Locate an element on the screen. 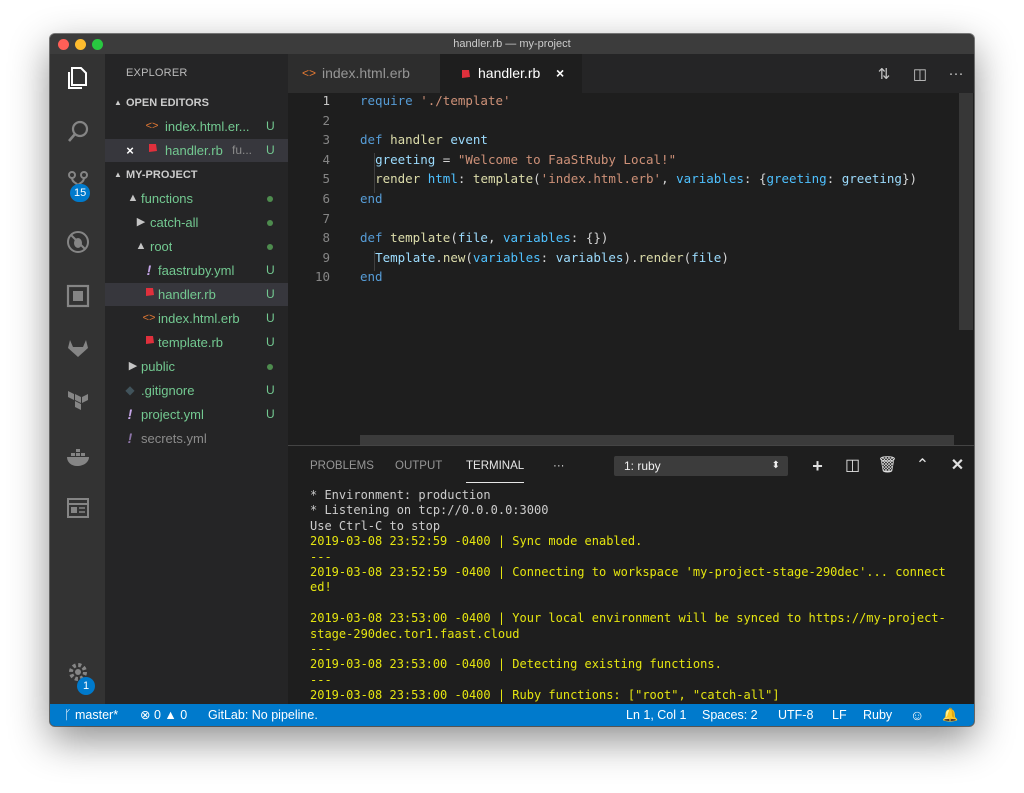 Image resolution: width=1024 pixels, height=793 pixels. terminal-line: * Environment: production is located at coordinates (400, 495).